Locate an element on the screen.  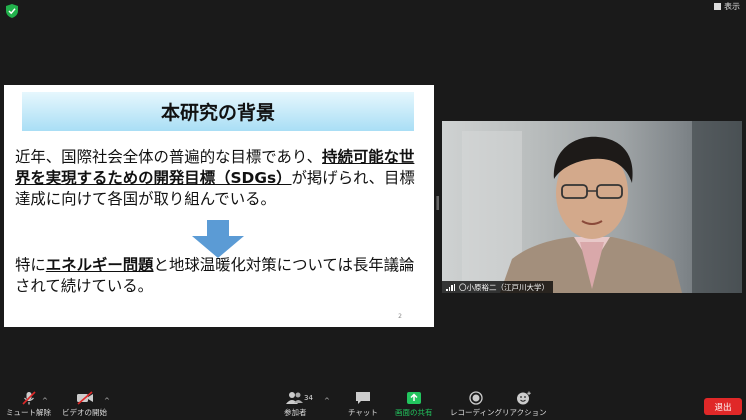
view-button: 表示 is located at coordinates (727, 6).